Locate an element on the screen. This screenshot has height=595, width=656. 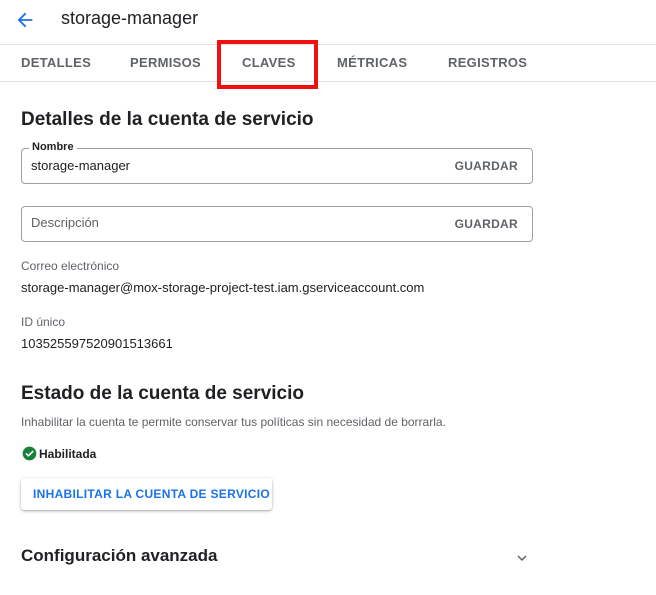
email-label: Correo electrónico is located at coordinates (70, 266).